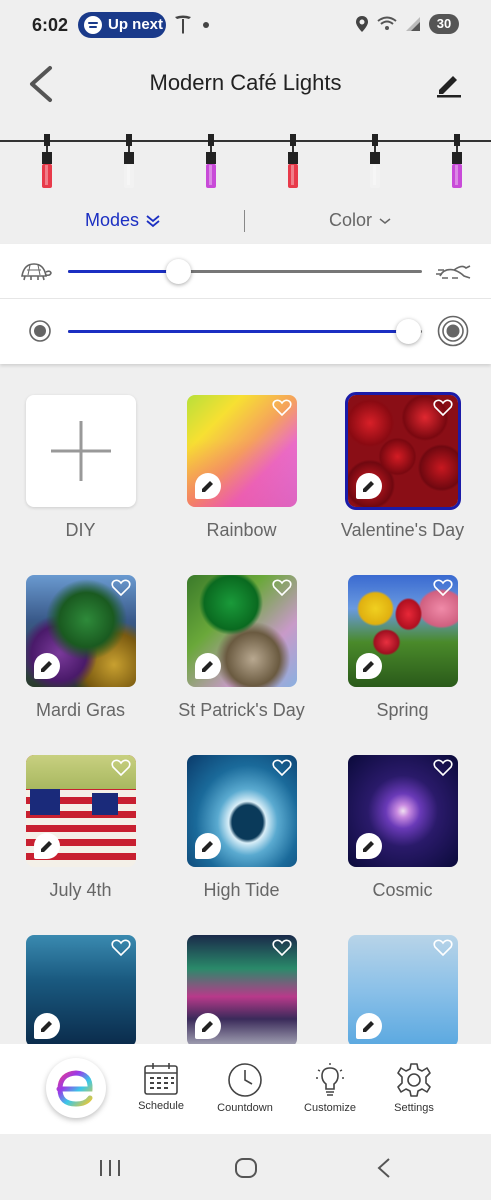  Describe the element at coordinates (403, 631) in the screenshot. I see `mode-tile-spring` at that location.